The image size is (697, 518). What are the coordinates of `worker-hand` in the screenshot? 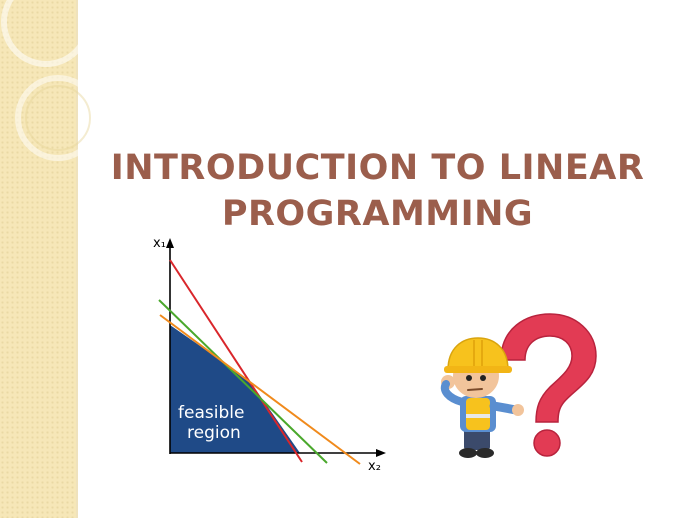 It's located at (518, 410).